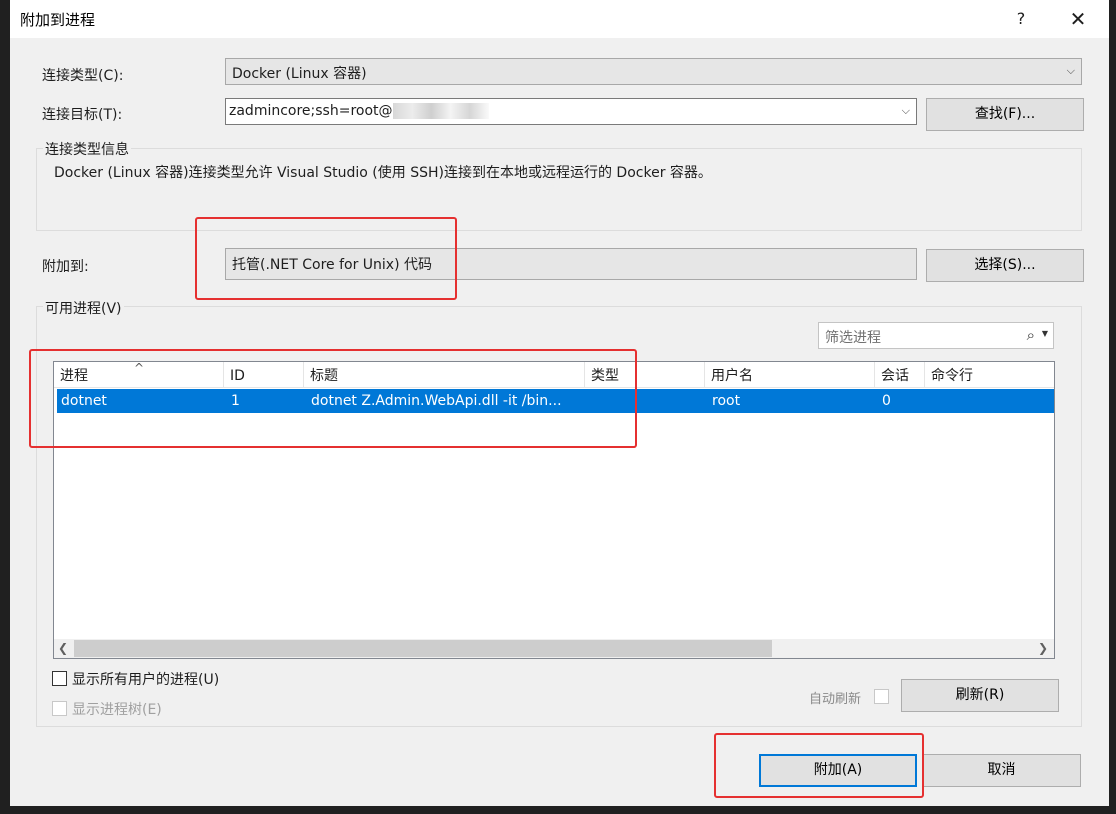 This screenshot has height=814, width=1116. What do you see at coordinates (559, 189) in the screenshot?
I see `connection-info-group` at bounding box center [559, 189].